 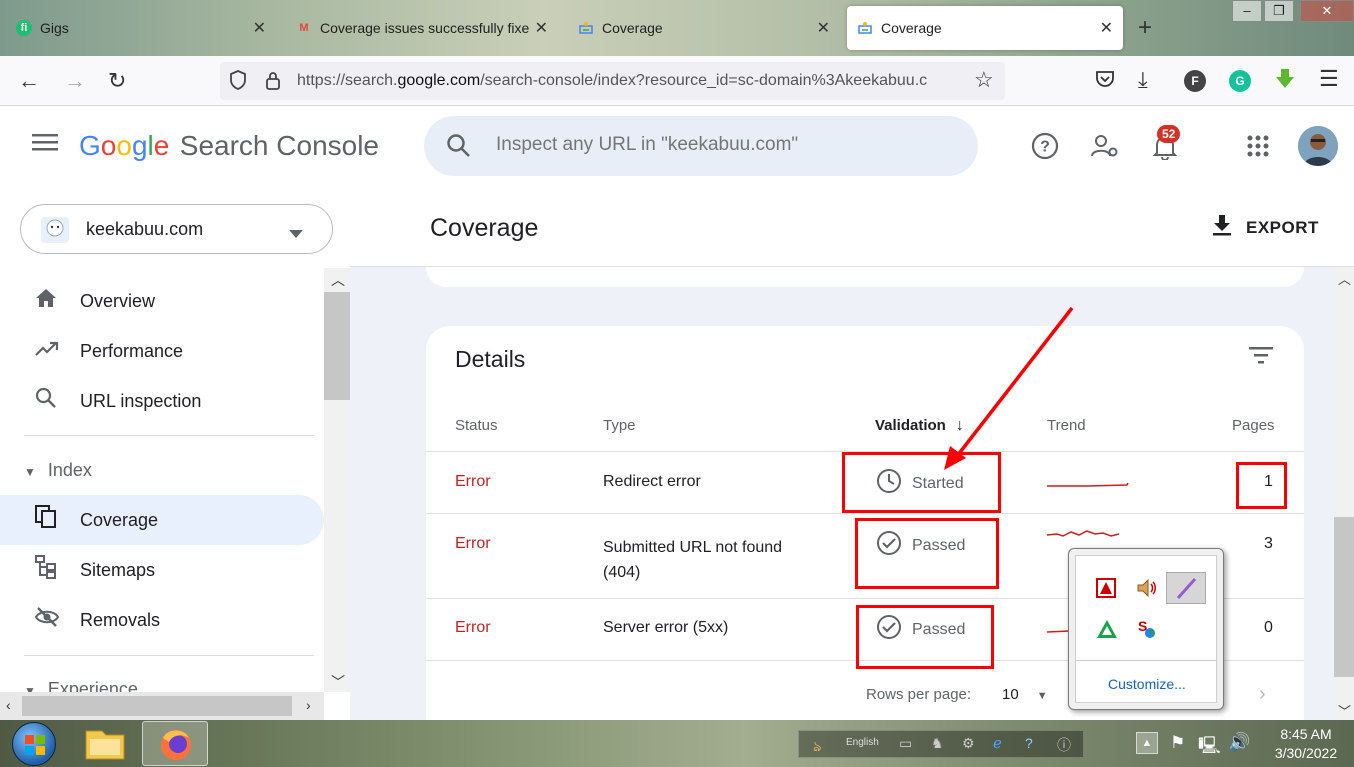 What do you see at coordinates (1262, 694) in the screenshot?
I see `next-page-icon: ›` at bounding box center [1262, 694].